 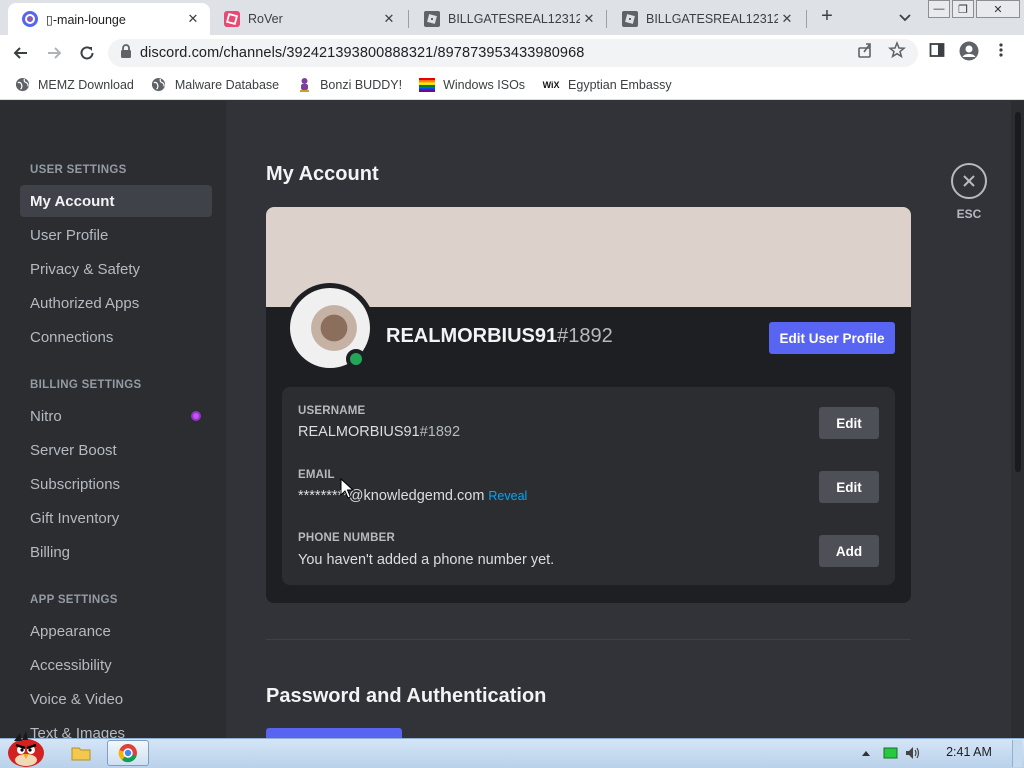 What do you see at coordinates (969, 752) in the screenshot?
I see `taskbar-clock: 2:41 AM` at bounding box center [969, 752].